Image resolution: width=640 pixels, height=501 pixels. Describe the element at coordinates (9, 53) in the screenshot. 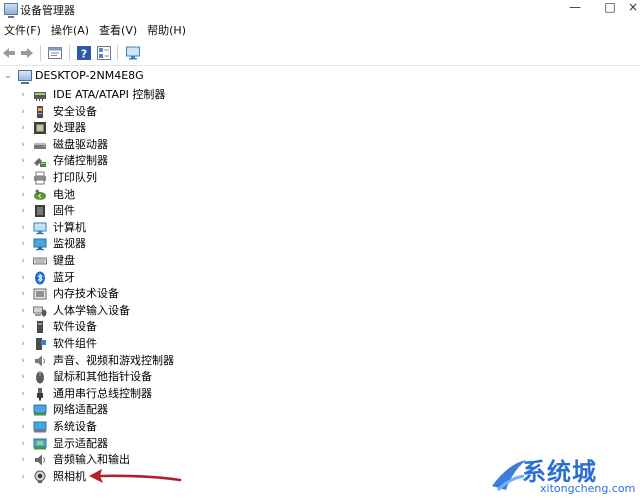

I see `back-icon` at that location.